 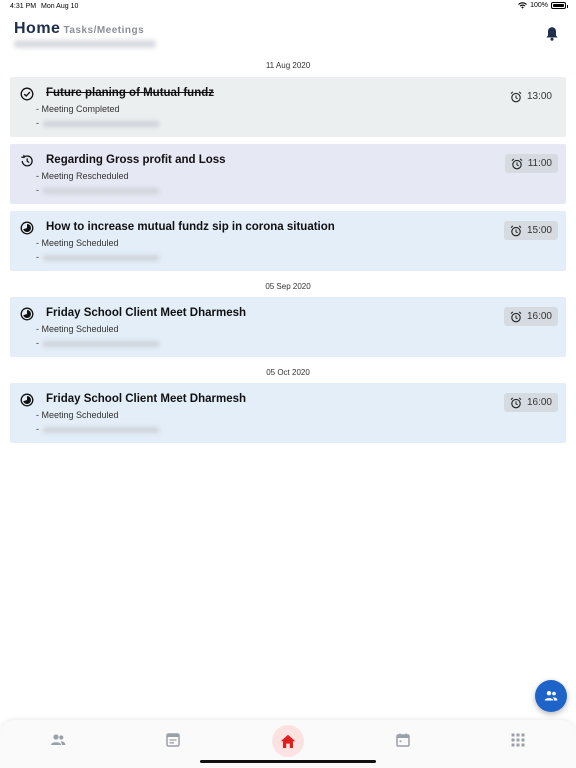 What do you see at coordinates (288, 286) in the screenshot?
I see `date-separator: 05 Sep 2020` at bounding box center [288, 286].